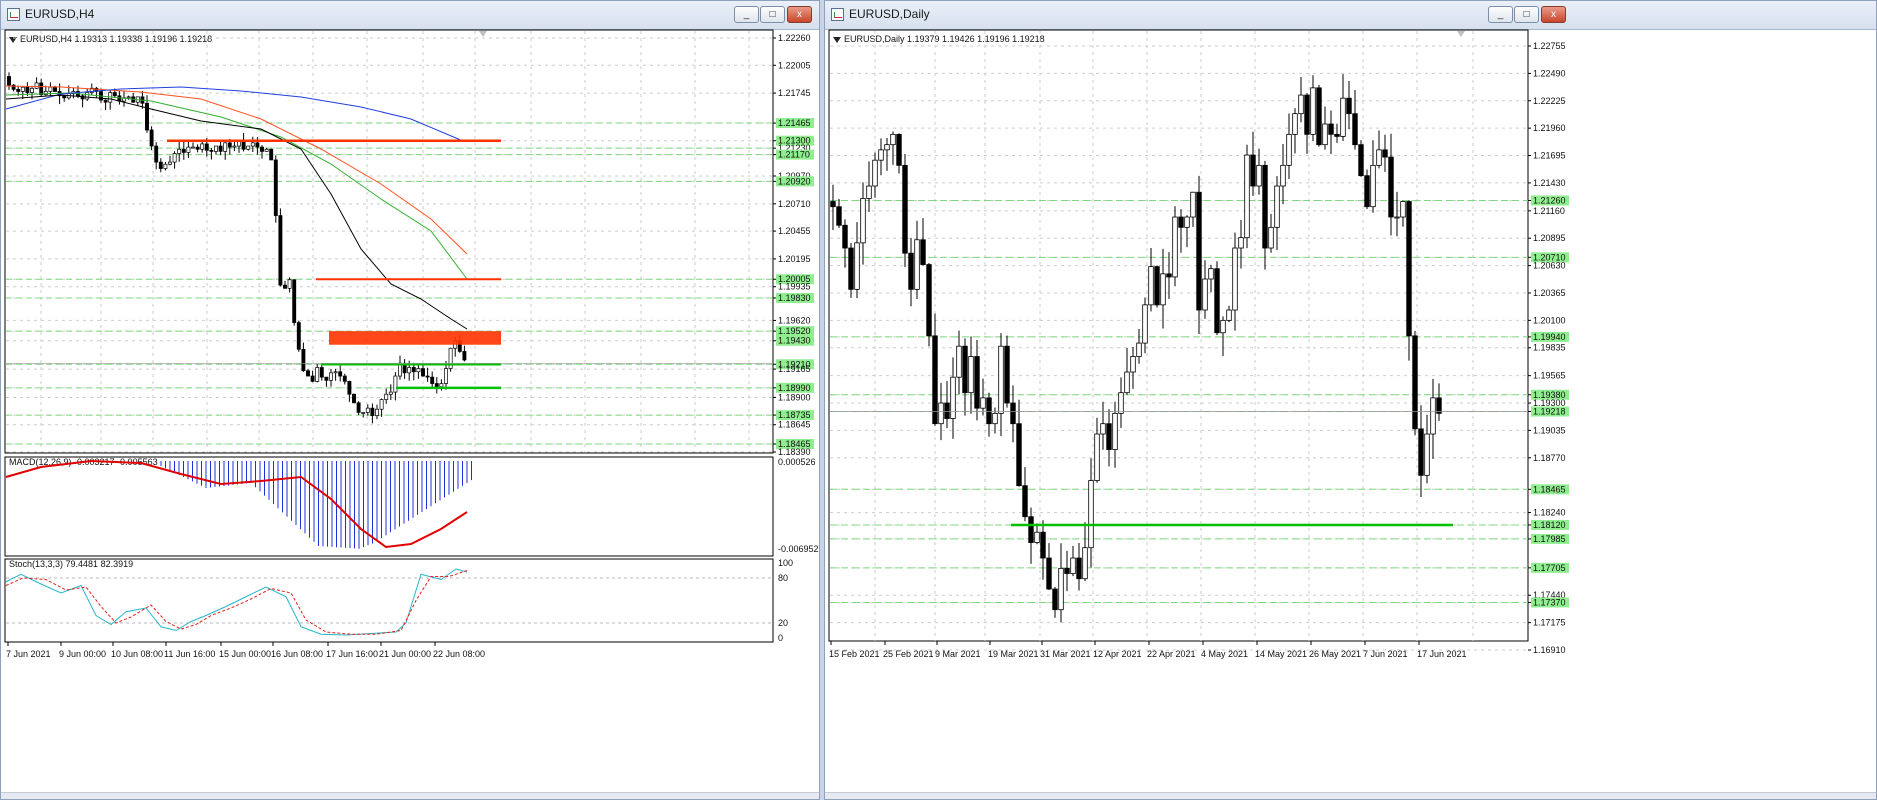 This screenshot has height=800, width=1877. Describe the element at coordinates (794, 415) in the screenshot. I see `price-axis-label: 1.18735` at that location.